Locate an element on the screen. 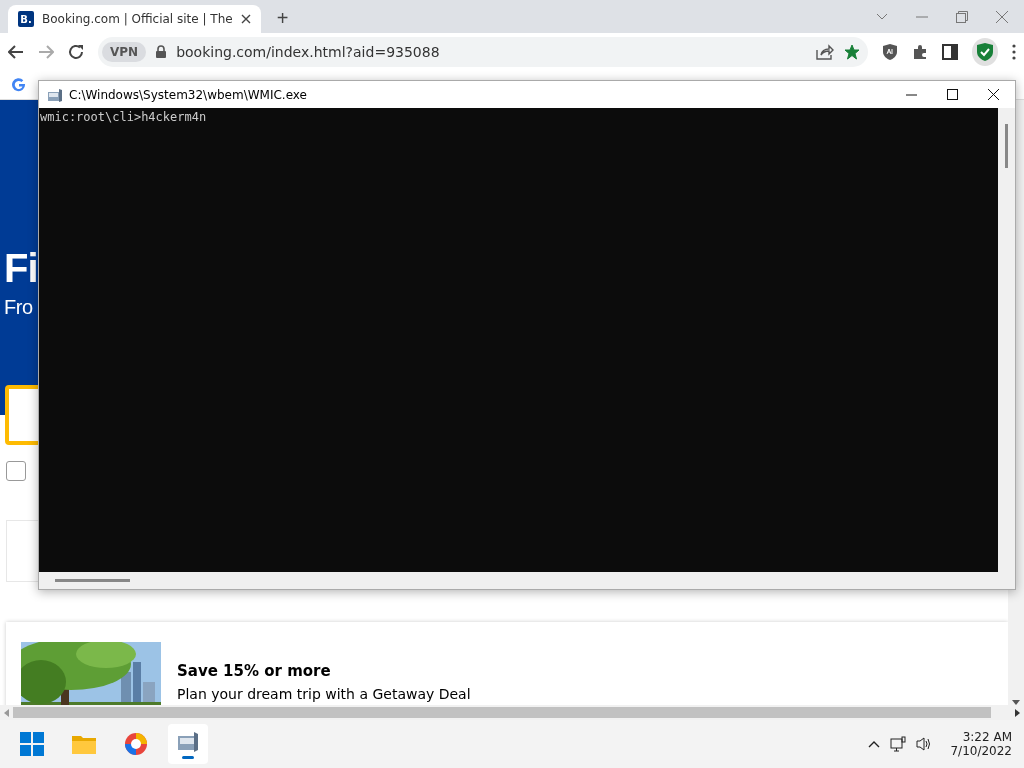 The height and width of the screenshot is (768, 1024). shield-icon is located at coordinates (890, 51).